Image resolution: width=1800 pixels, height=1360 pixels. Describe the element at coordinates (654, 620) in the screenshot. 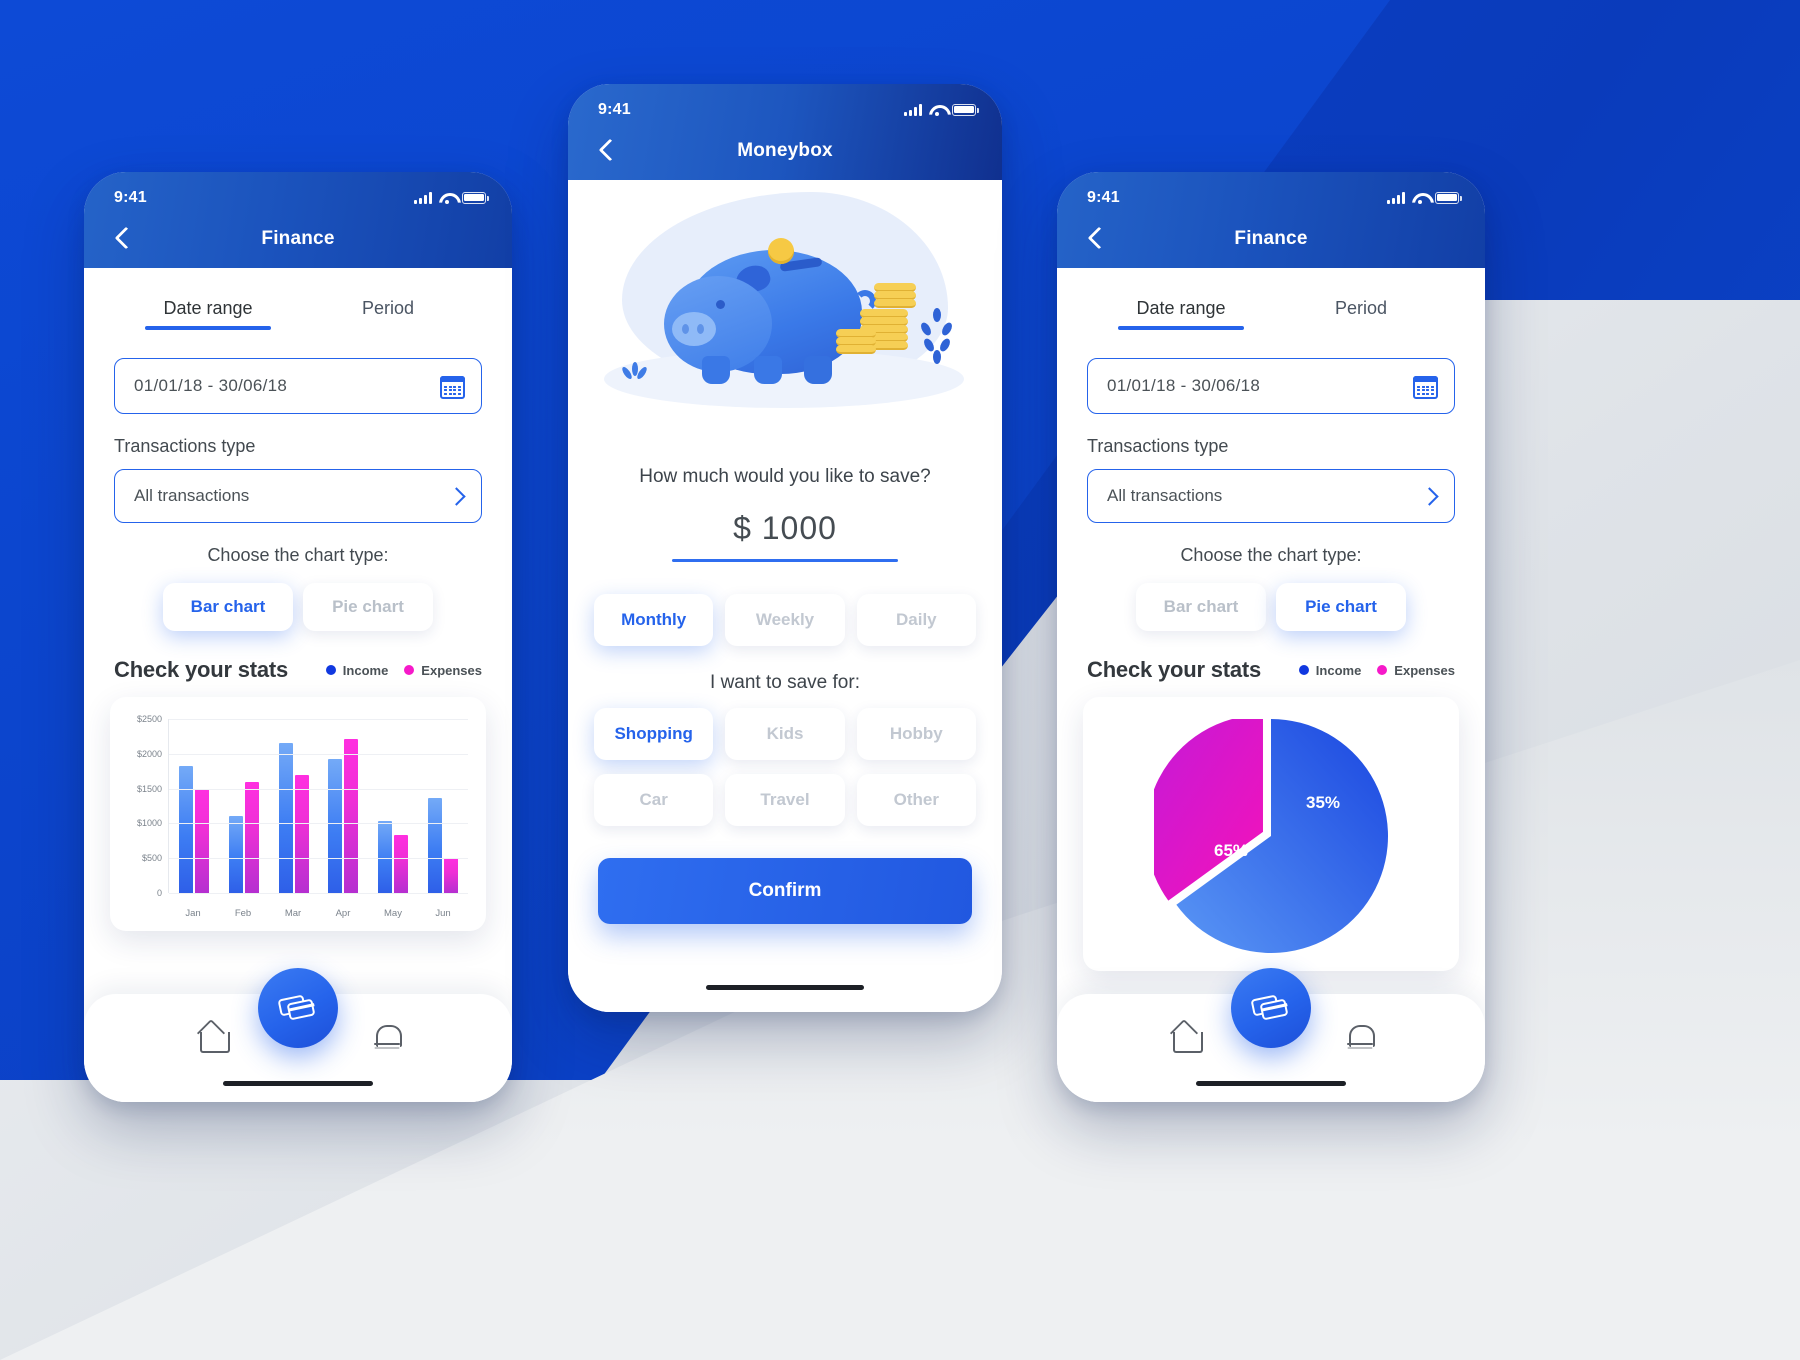

I see `frequency-monthly: Monthly` at that location.